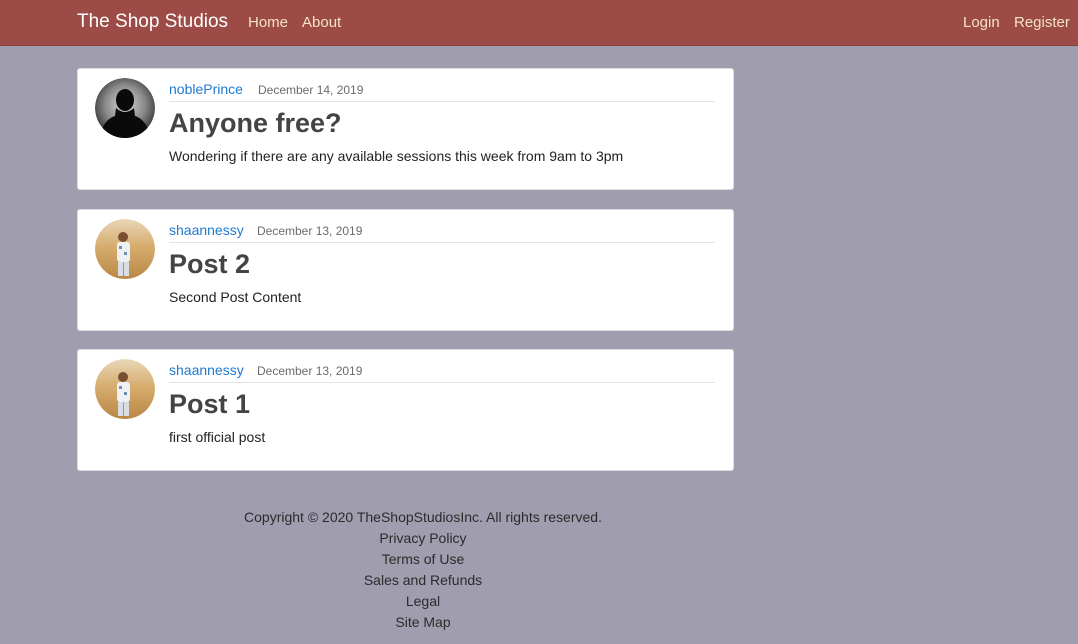 This screenshot has width=1078, height=644. Describe the element at coordinates (321, 23) in the screenshot. I see `nav-about-link: About` at that location.